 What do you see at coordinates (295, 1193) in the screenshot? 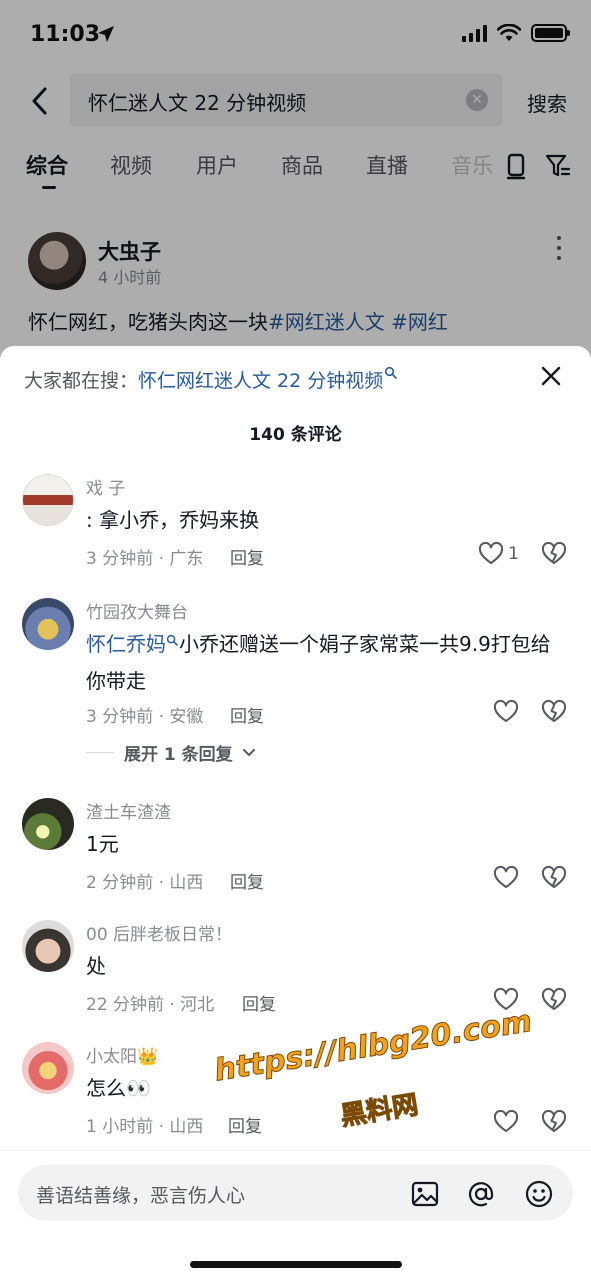
I see `comment-input: 善语结善缘，恶言伤人心` at bounding box center [295, 1193].